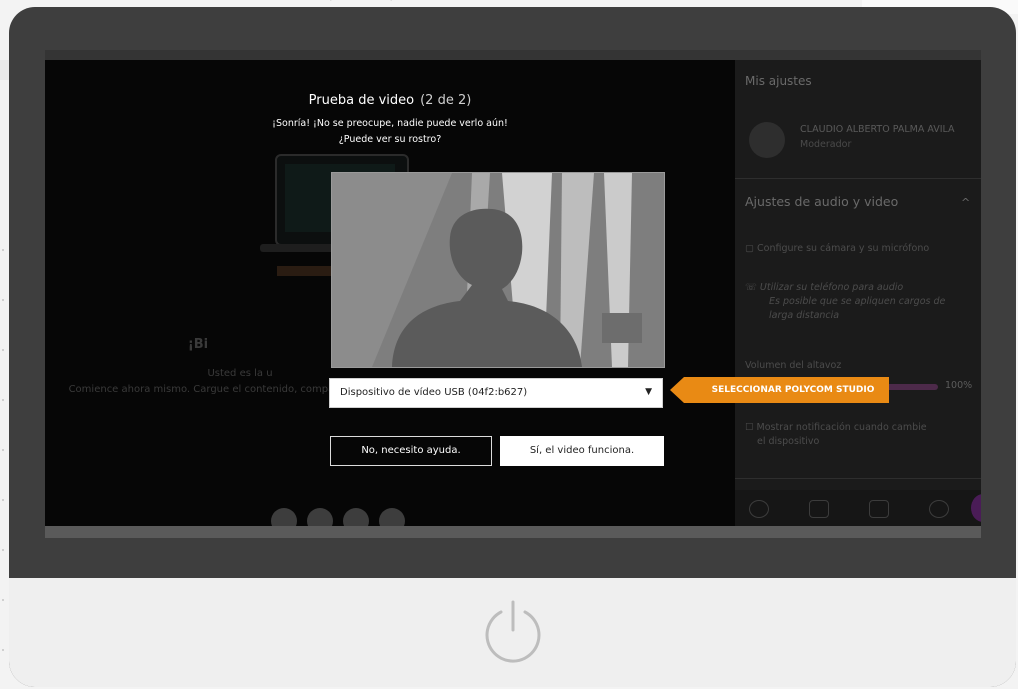 This screenshot has width=1018, height=689. I want to click on configure-camera-link: ▢ Configure su cámara y su micrófono, so click(837, 248).